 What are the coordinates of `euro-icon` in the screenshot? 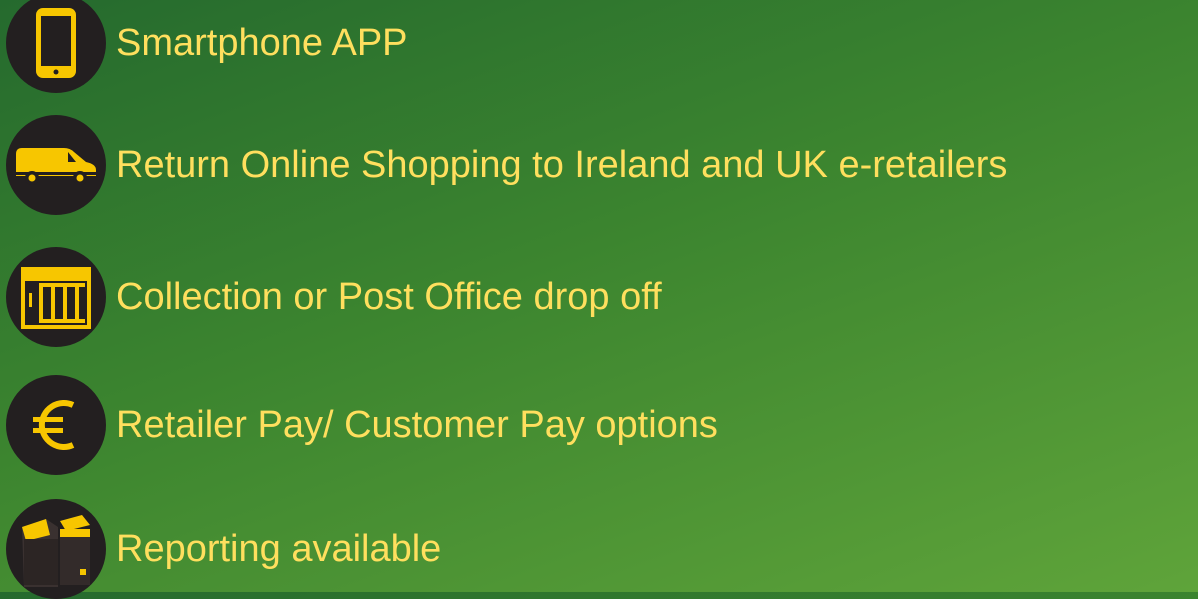 It's located at (54, 425).